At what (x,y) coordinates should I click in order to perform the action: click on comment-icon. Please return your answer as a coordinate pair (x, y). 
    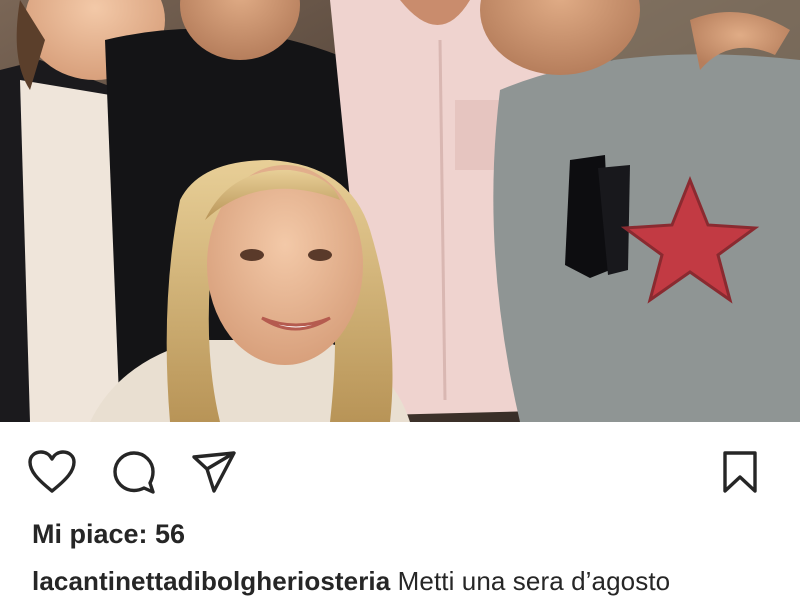
    Looking at the image, I should click on (134, 472).